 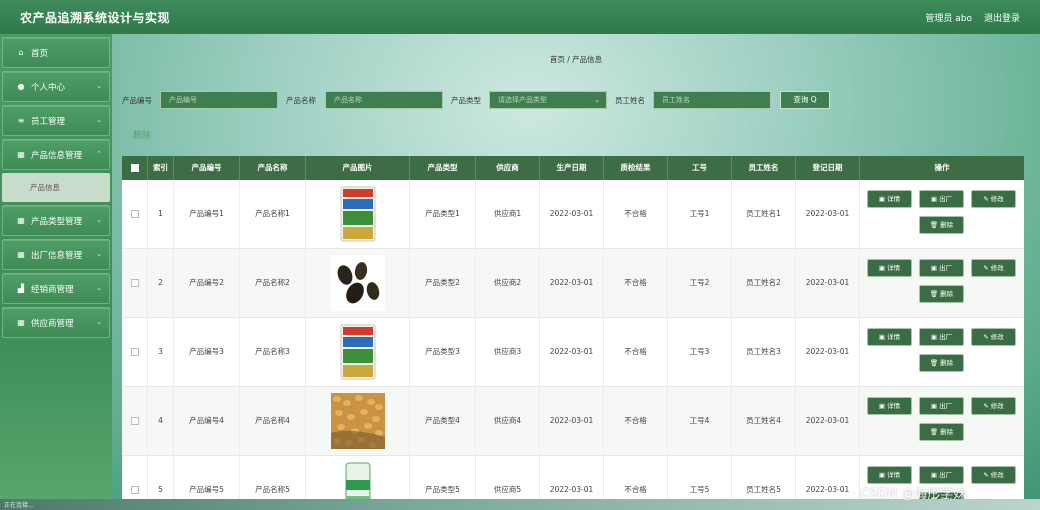 What do you see at coordinates (56, 187) in the screenshot?
I see `sidebar-subitem-product-info: 产品信息` at bounding box center [56, 187].